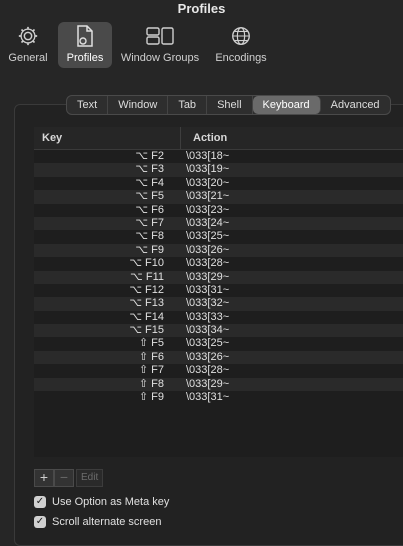 The width and height of the screenshot is (403, 546). What do you see at coordinates (151, 397) in the screenshot?
I see `key-cell: ⇧ F9` at bounding box center [151, 397].